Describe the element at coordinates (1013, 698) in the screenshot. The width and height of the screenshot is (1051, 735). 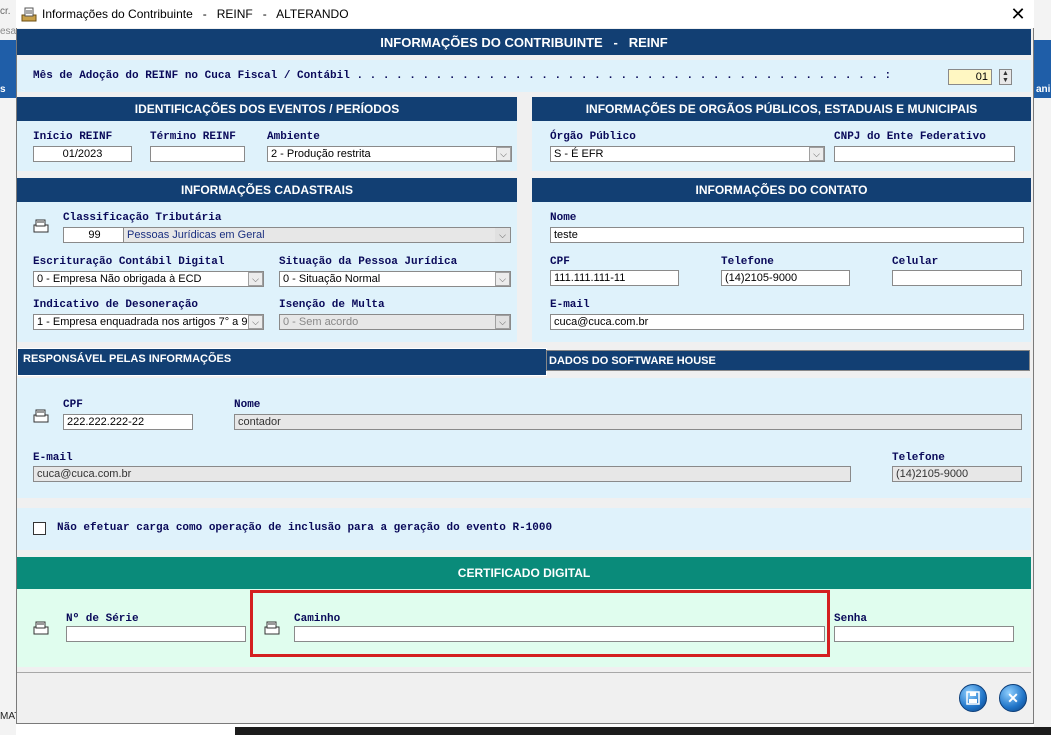
I see `cancel-icon: ✕` at that location.